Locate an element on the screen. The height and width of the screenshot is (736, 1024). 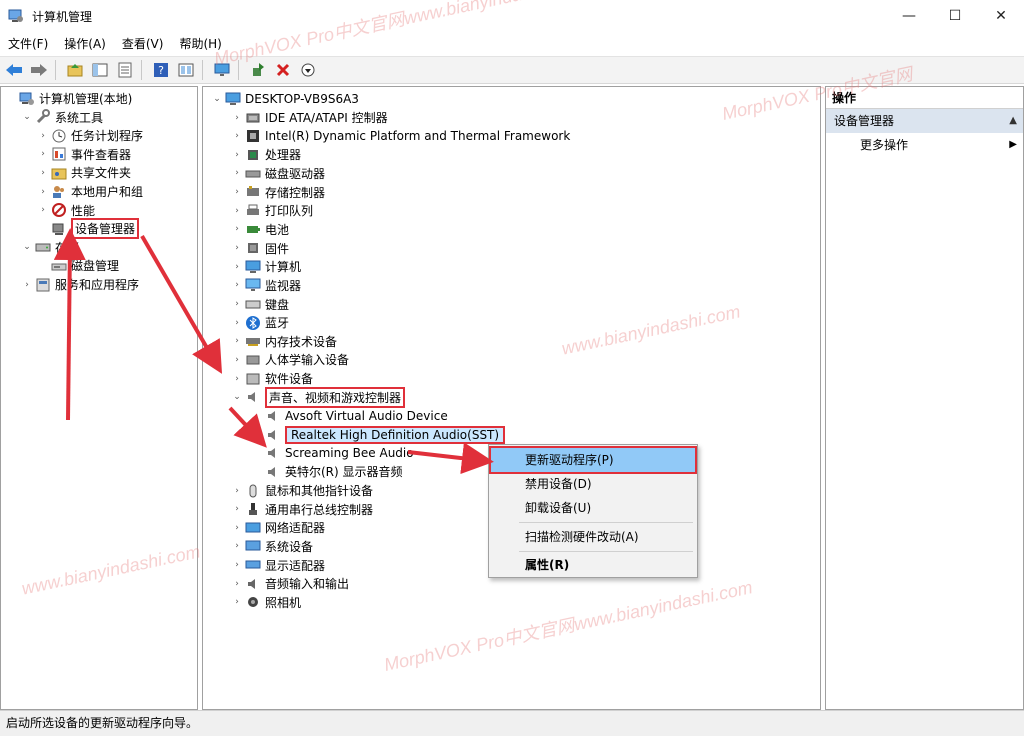
device-tree-item-row: › 键盘 is located at coordinates (260, 304).